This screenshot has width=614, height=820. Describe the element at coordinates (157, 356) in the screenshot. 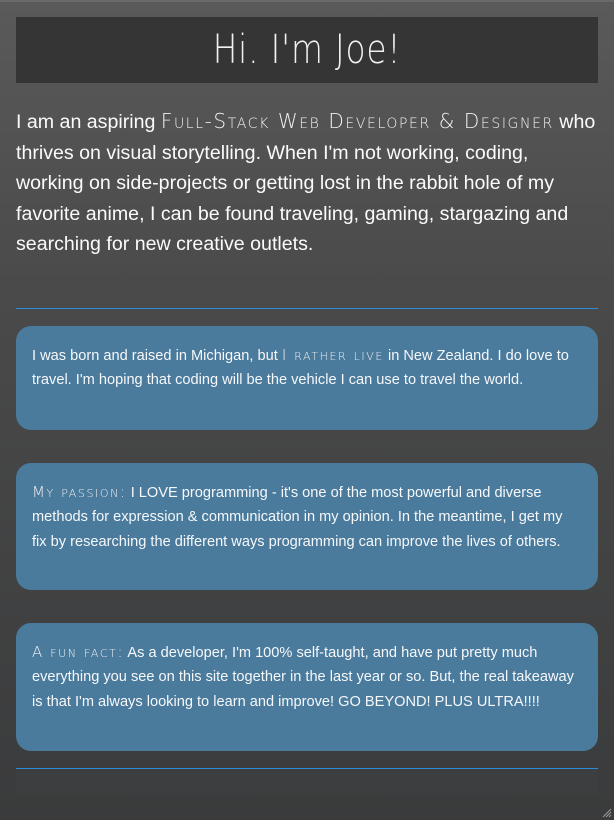

I see `card-text-start: I was born and raised in Michigan, but` at that location.